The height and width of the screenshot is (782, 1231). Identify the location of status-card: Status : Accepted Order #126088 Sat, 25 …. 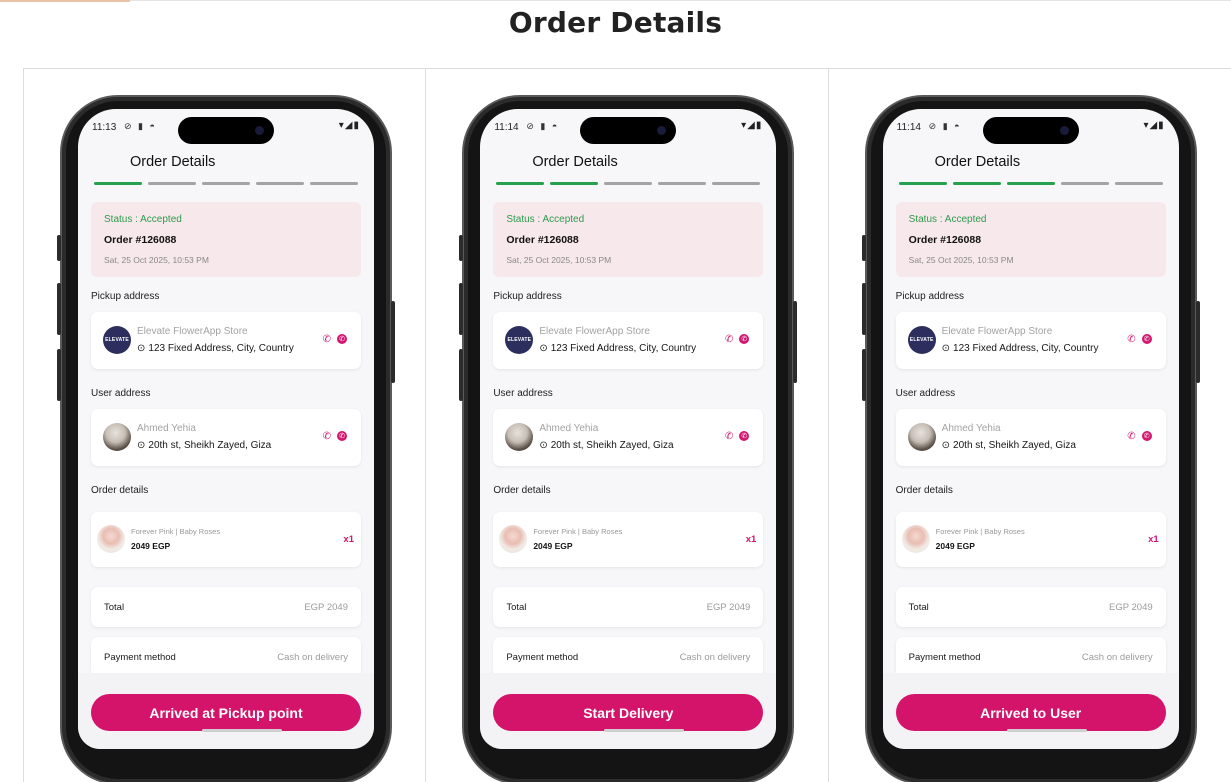
(226, 239).